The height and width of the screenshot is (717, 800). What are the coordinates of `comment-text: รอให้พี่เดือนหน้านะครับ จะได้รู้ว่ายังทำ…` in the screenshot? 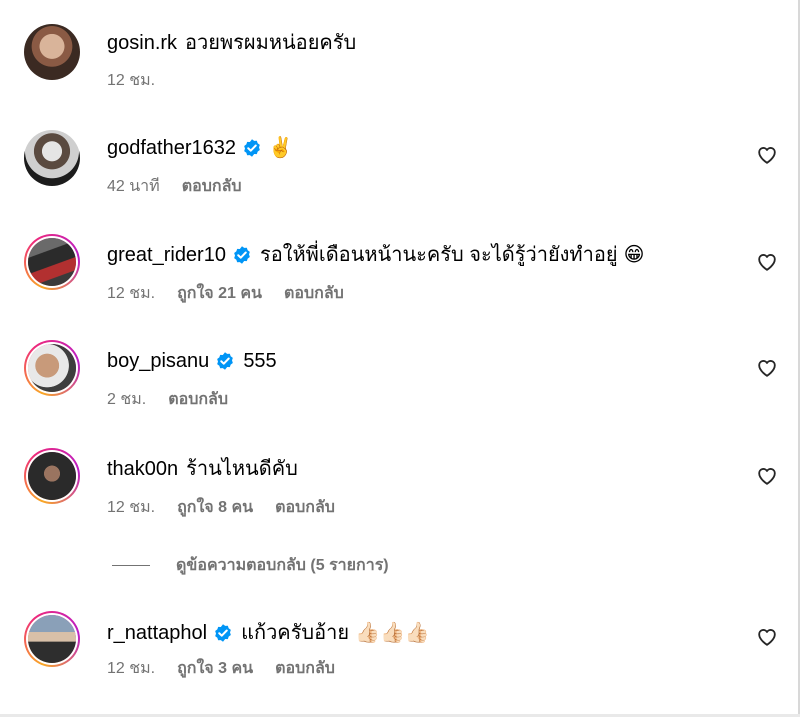 It's located at (438, 255).